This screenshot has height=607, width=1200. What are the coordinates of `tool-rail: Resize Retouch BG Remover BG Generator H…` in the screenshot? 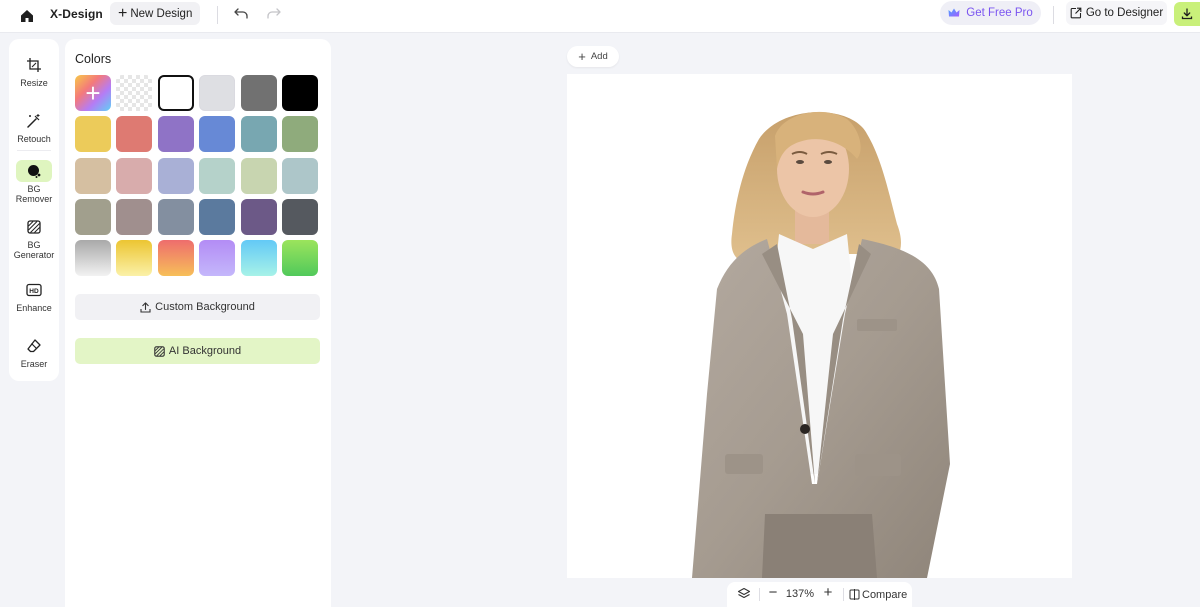 It's located at (34, 210).